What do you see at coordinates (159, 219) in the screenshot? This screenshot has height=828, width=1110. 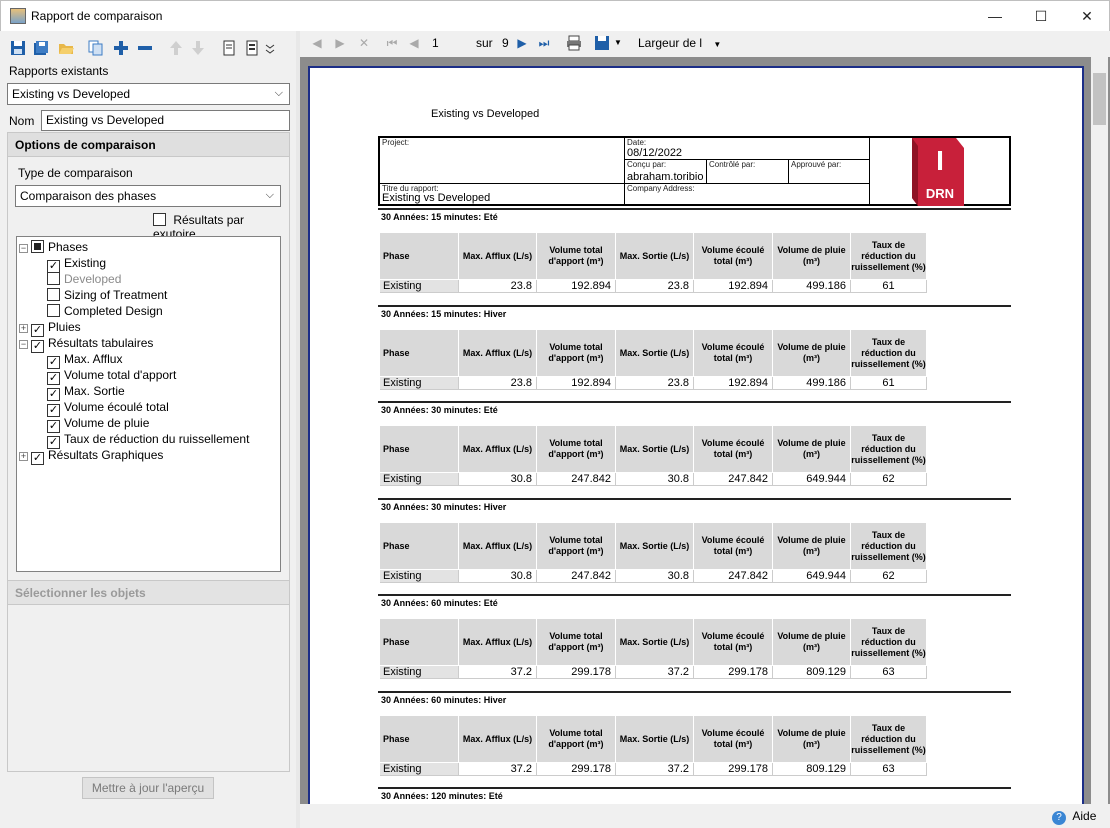 I see `outlet-results-checkbox` at bounding box center [159, 219].